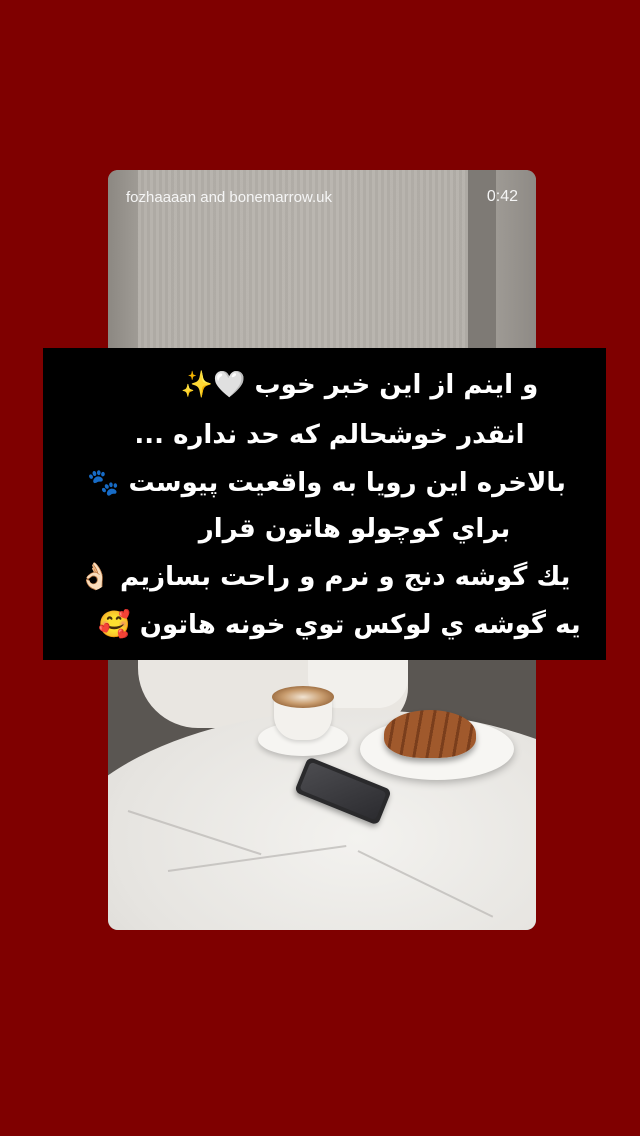  I want to click on caption-line-3: بالاخره این رویا به واقعیت پیوست 🐾, so click(326, 483).